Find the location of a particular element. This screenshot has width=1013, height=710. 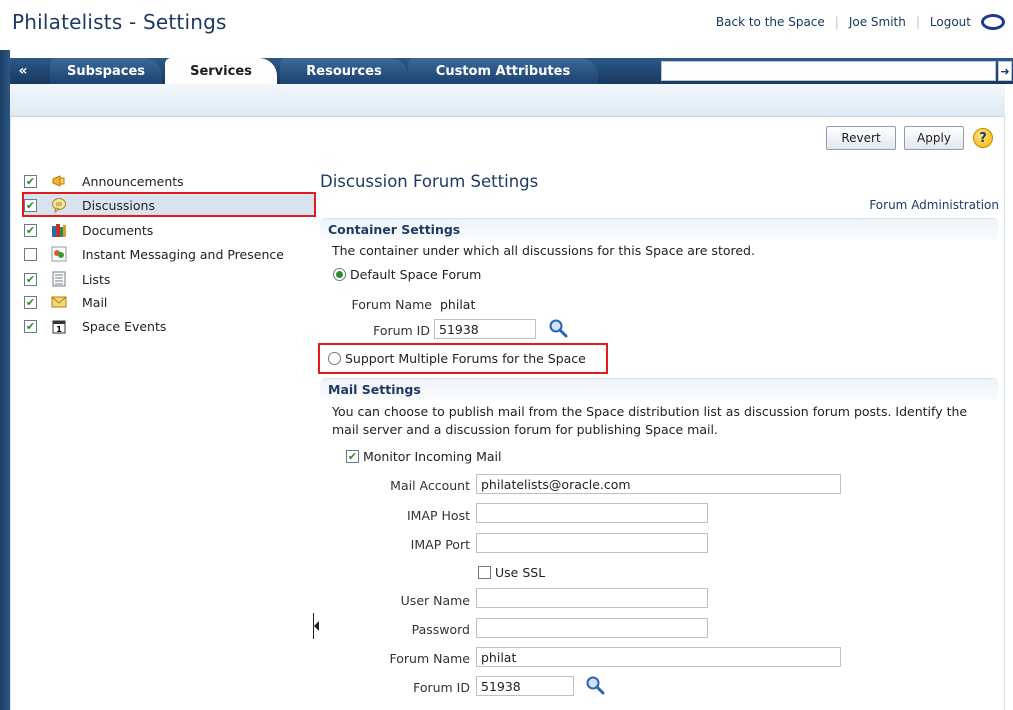

mail-forum-id-field is located at coordinates (525, 686).